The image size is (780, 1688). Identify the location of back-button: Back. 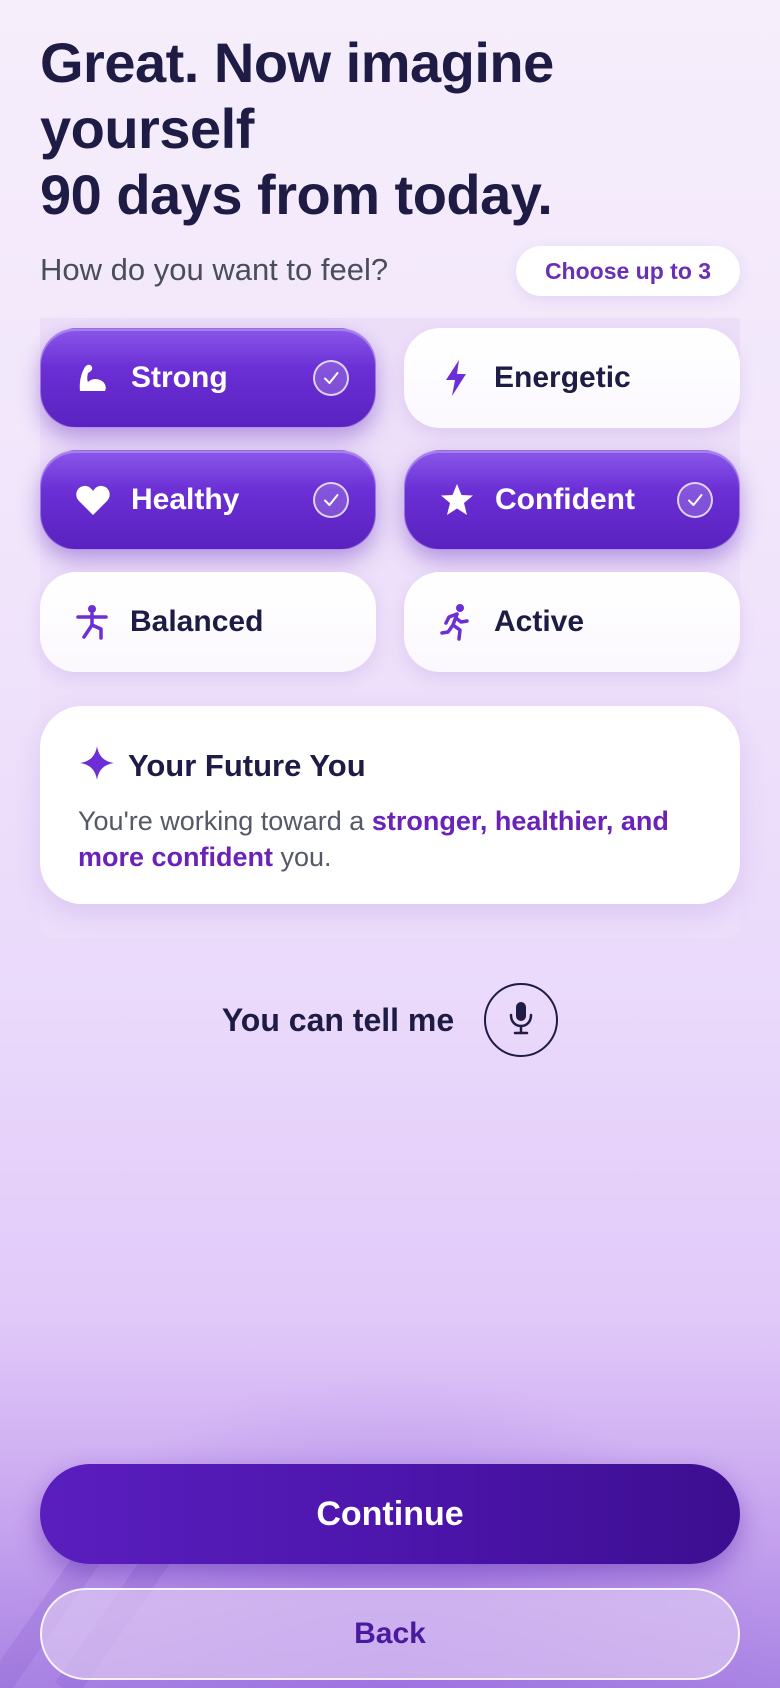
(390, 1634).